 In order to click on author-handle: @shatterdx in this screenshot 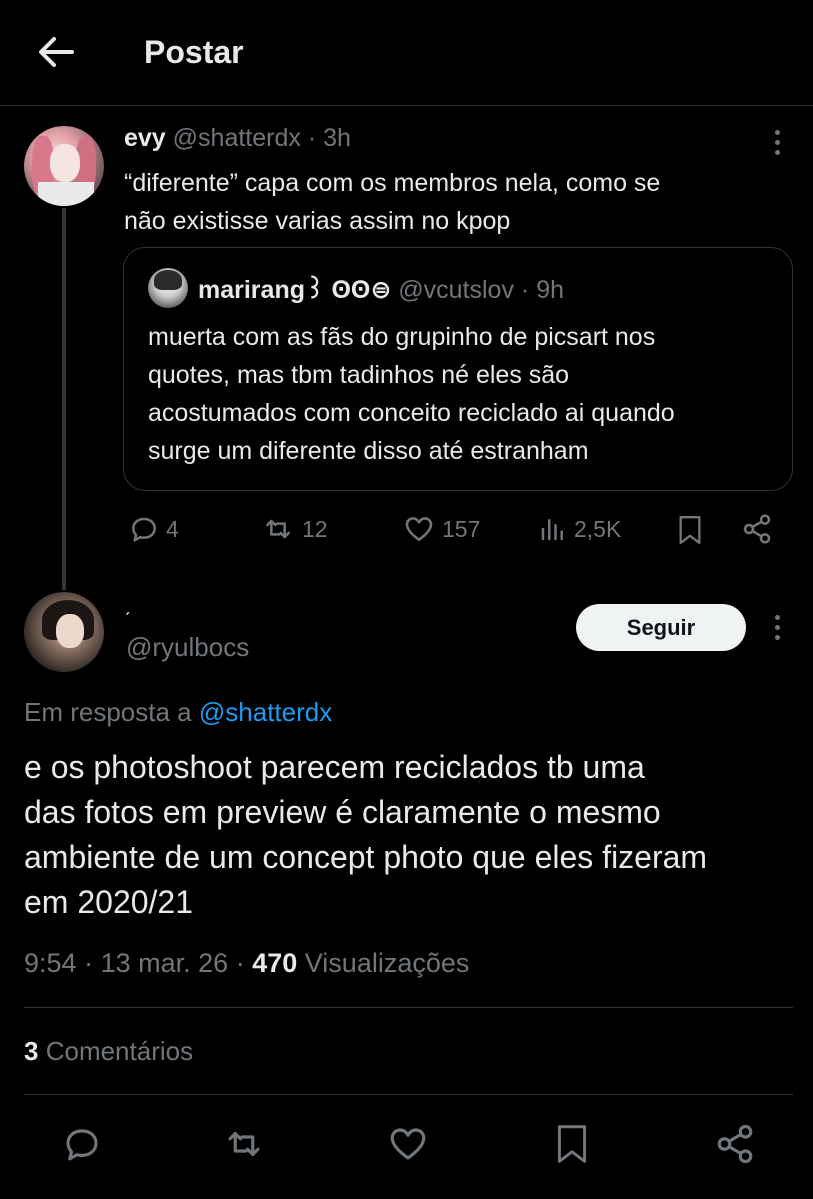, I will do `click(237, 138)`.